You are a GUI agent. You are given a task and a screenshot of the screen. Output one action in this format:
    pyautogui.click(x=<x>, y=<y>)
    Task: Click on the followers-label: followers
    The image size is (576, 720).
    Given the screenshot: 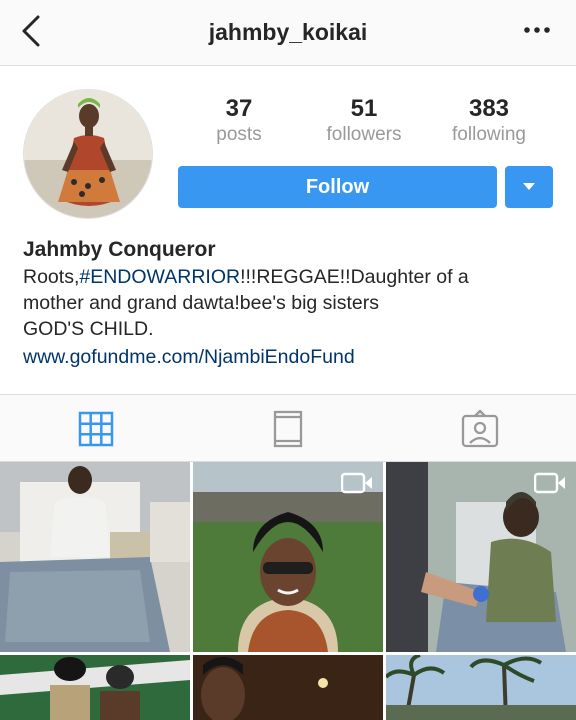 What is the action you would take?
    pyautogui.click(x=364, y=135)
    